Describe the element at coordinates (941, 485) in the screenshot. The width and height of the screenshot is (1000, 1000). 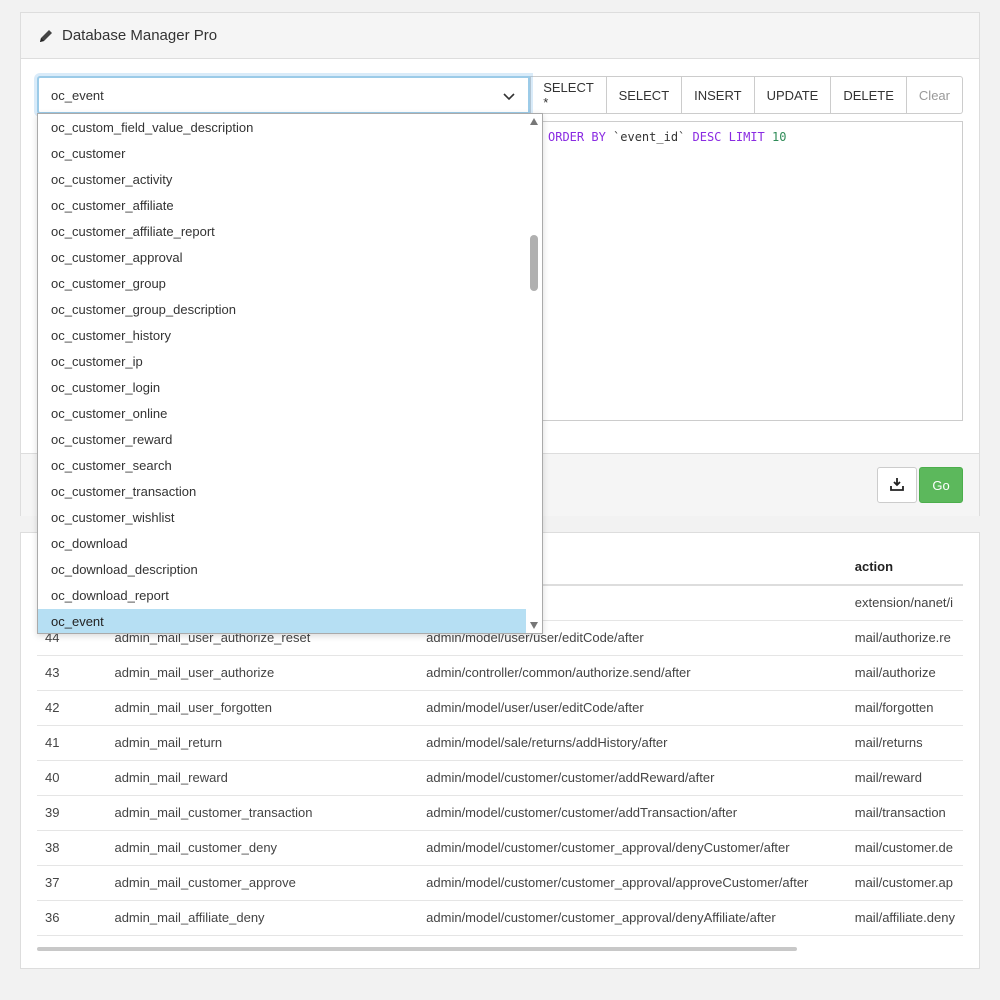
I see `go-button: Go` at that location.